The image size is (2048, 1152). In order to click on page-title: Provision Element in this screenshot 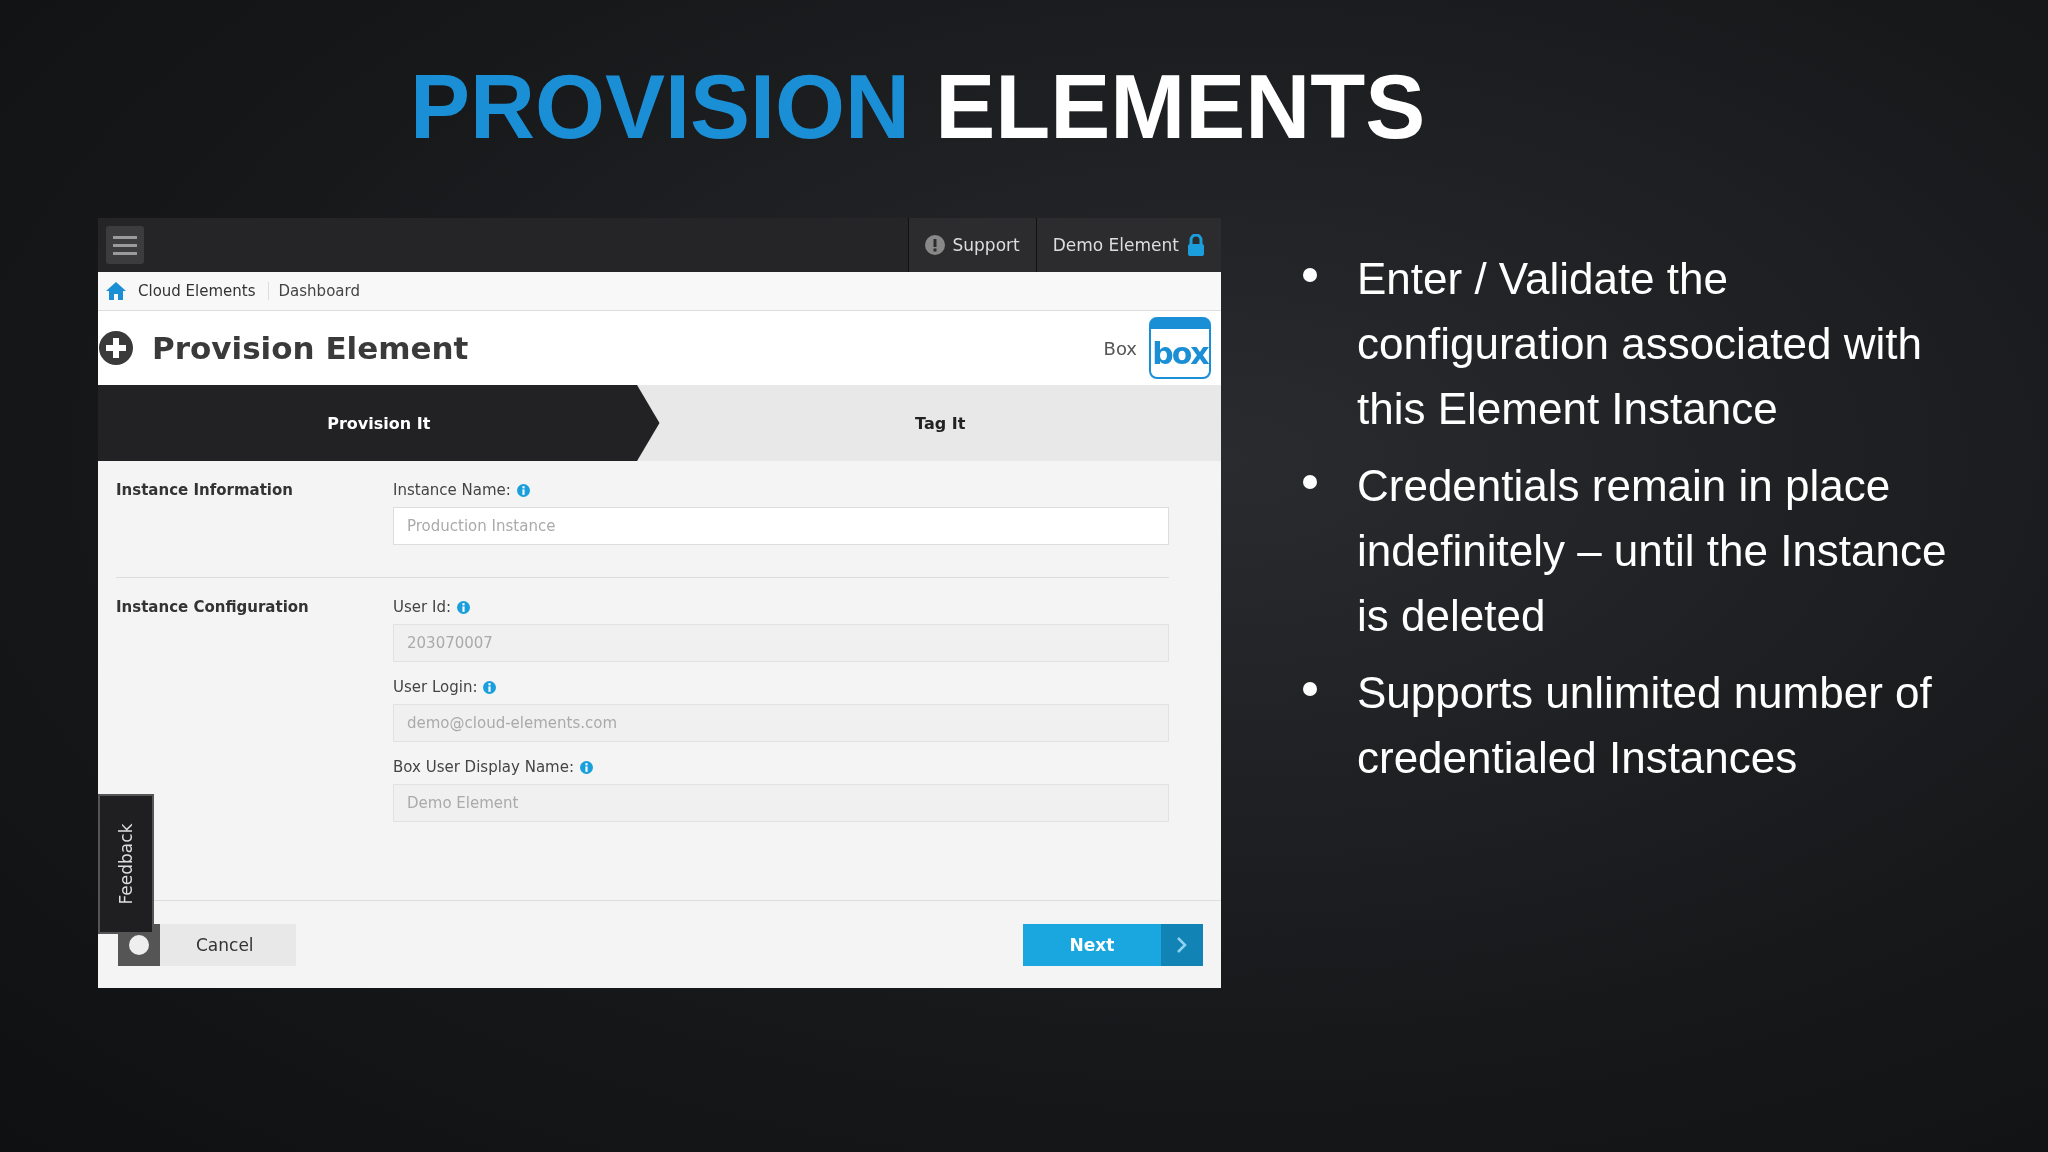, I will do `click(310, 348)`.